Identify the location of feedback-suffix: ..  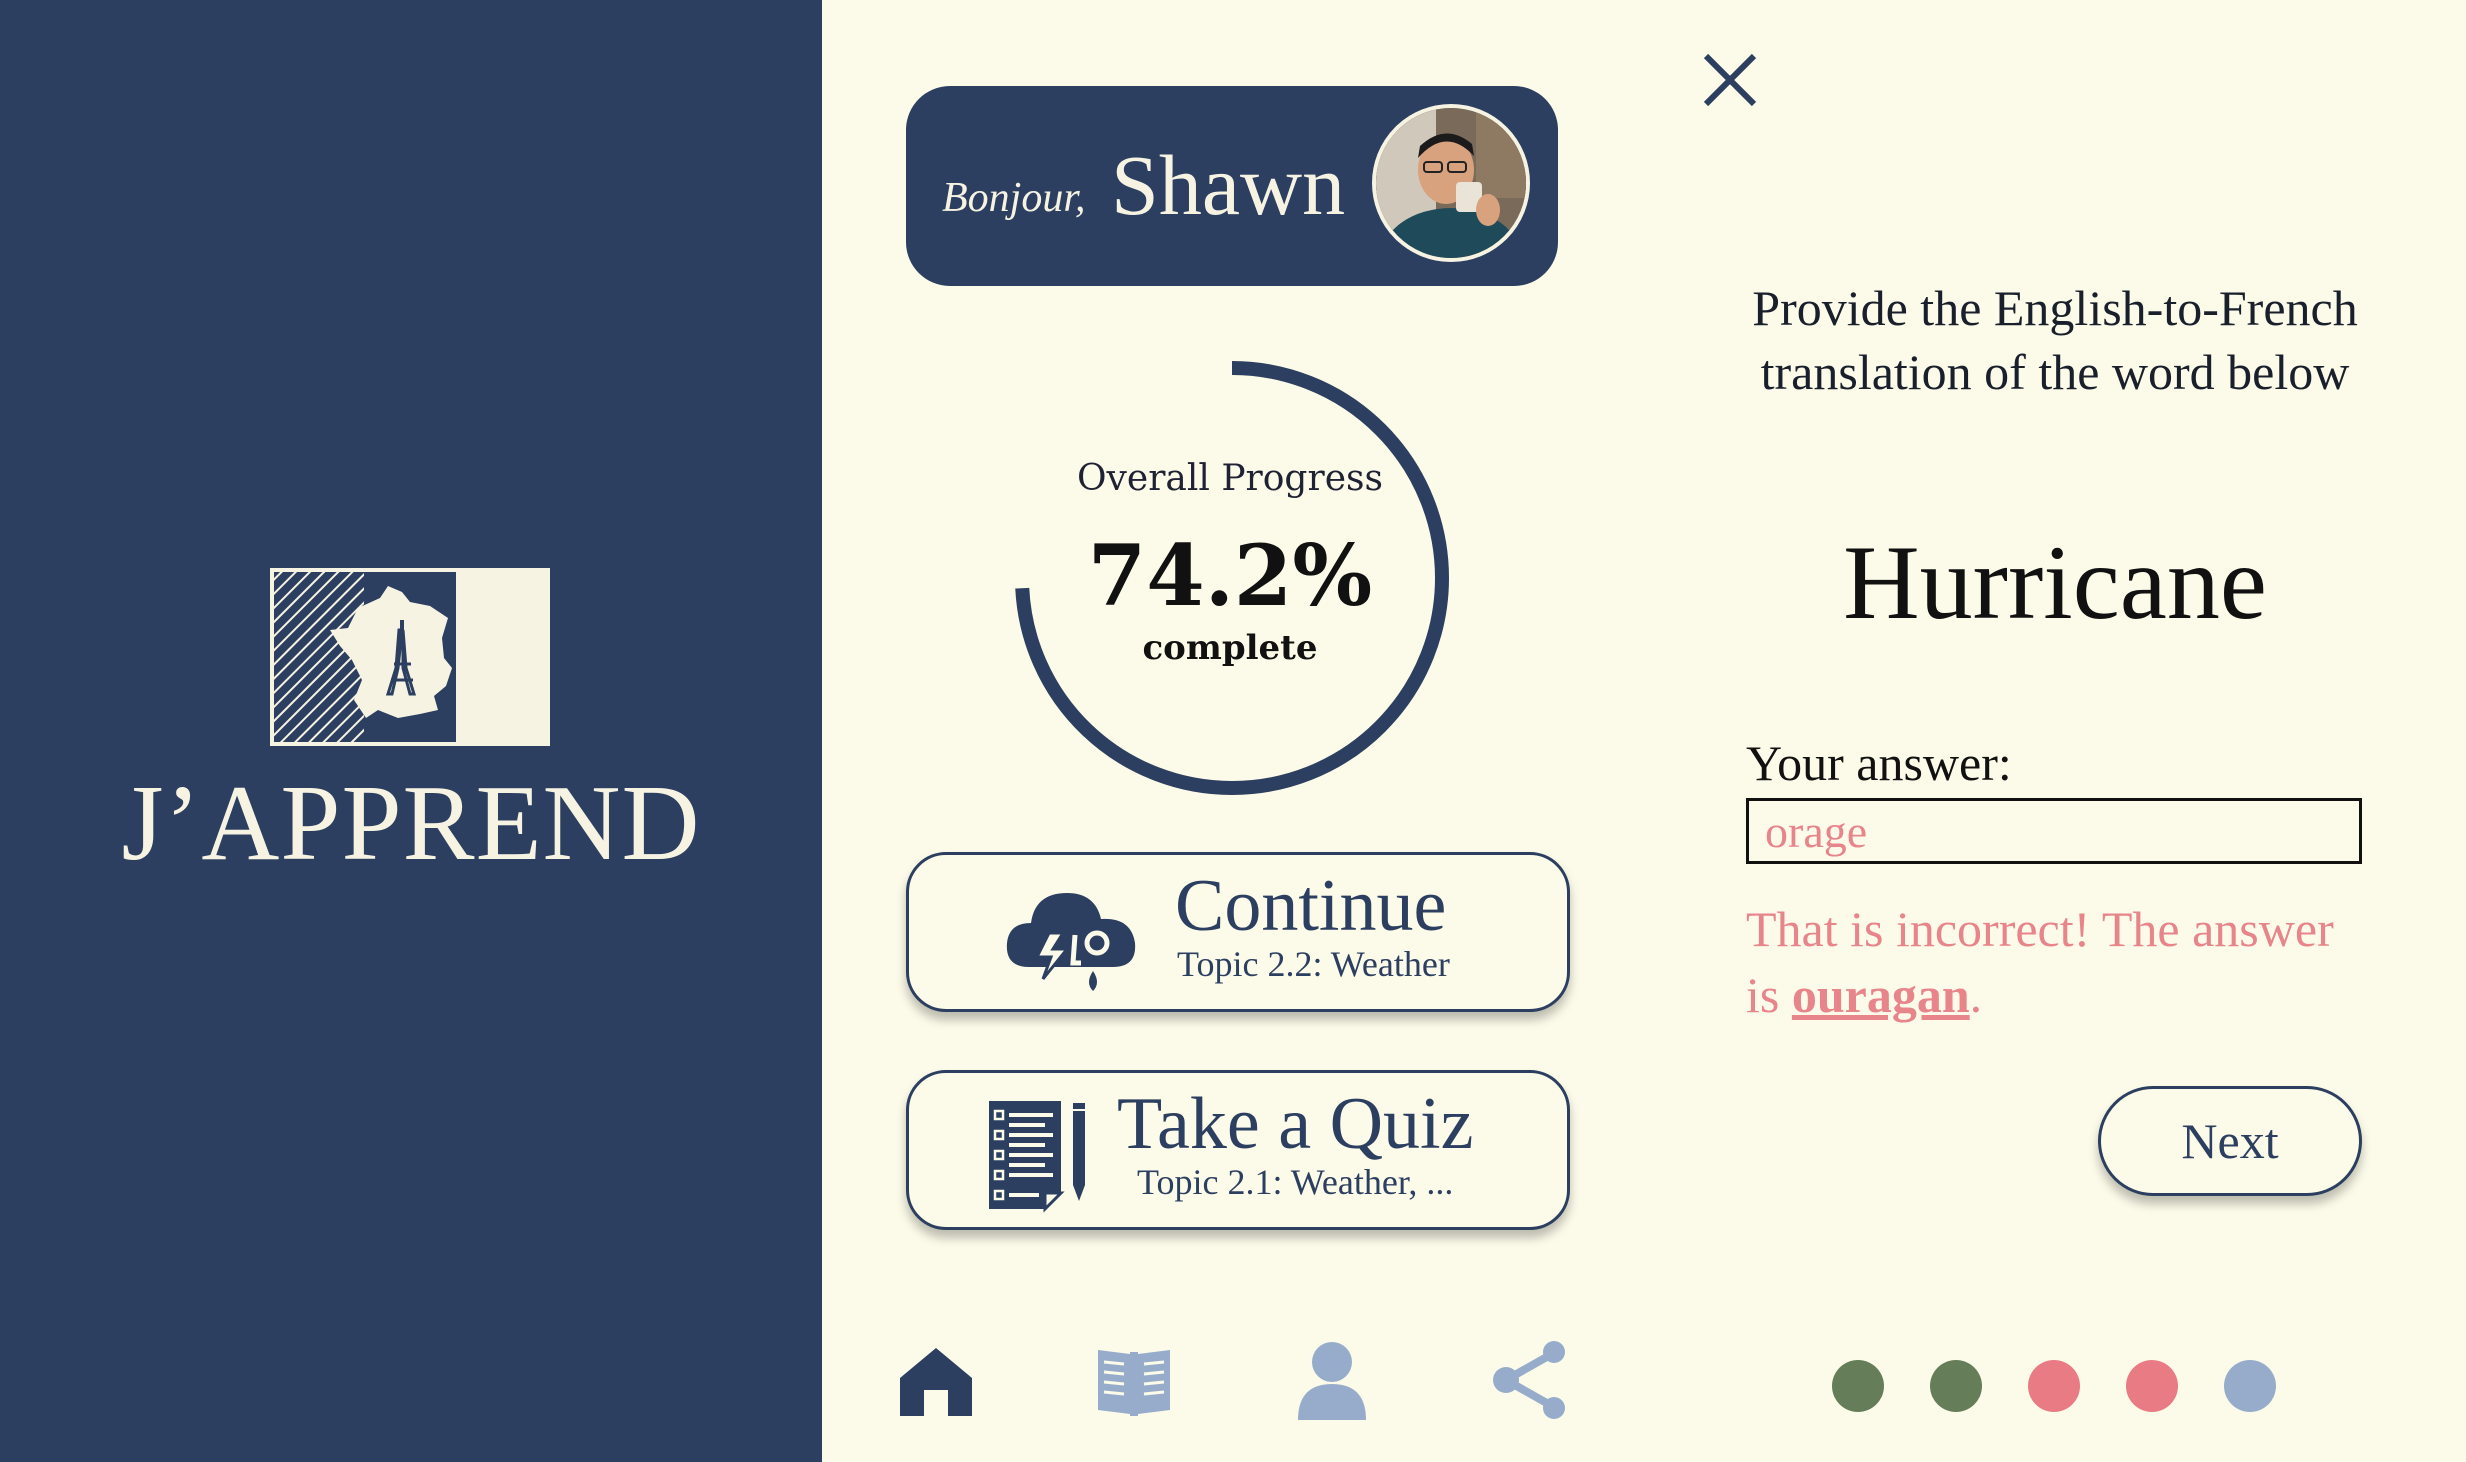
(1976, 995).